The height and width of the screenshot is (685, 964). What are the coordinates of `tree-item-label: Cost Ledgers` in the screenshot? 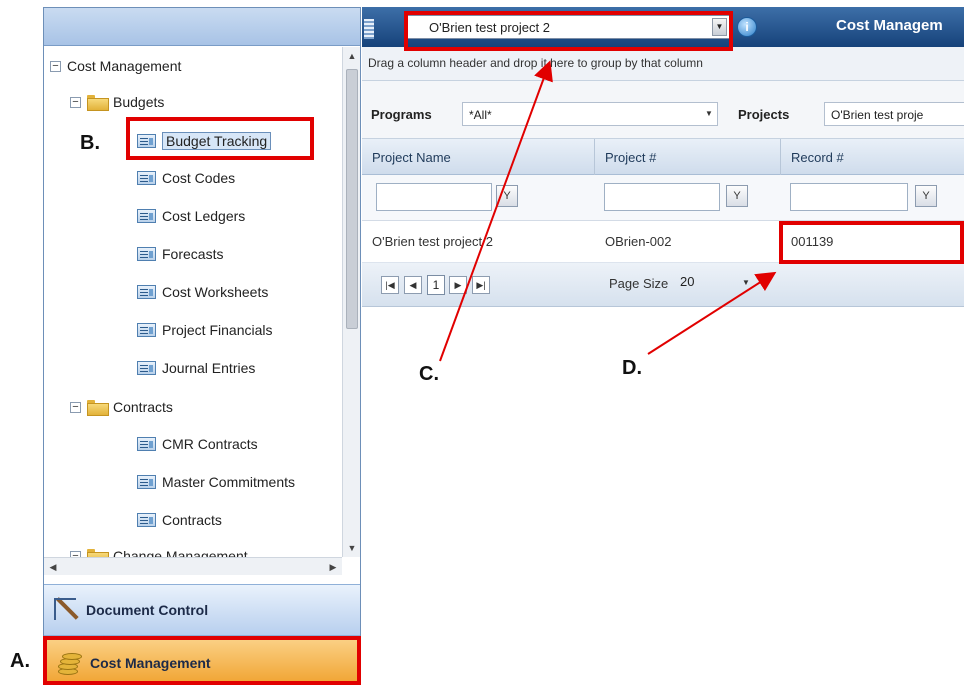 It's located at (204, 216).